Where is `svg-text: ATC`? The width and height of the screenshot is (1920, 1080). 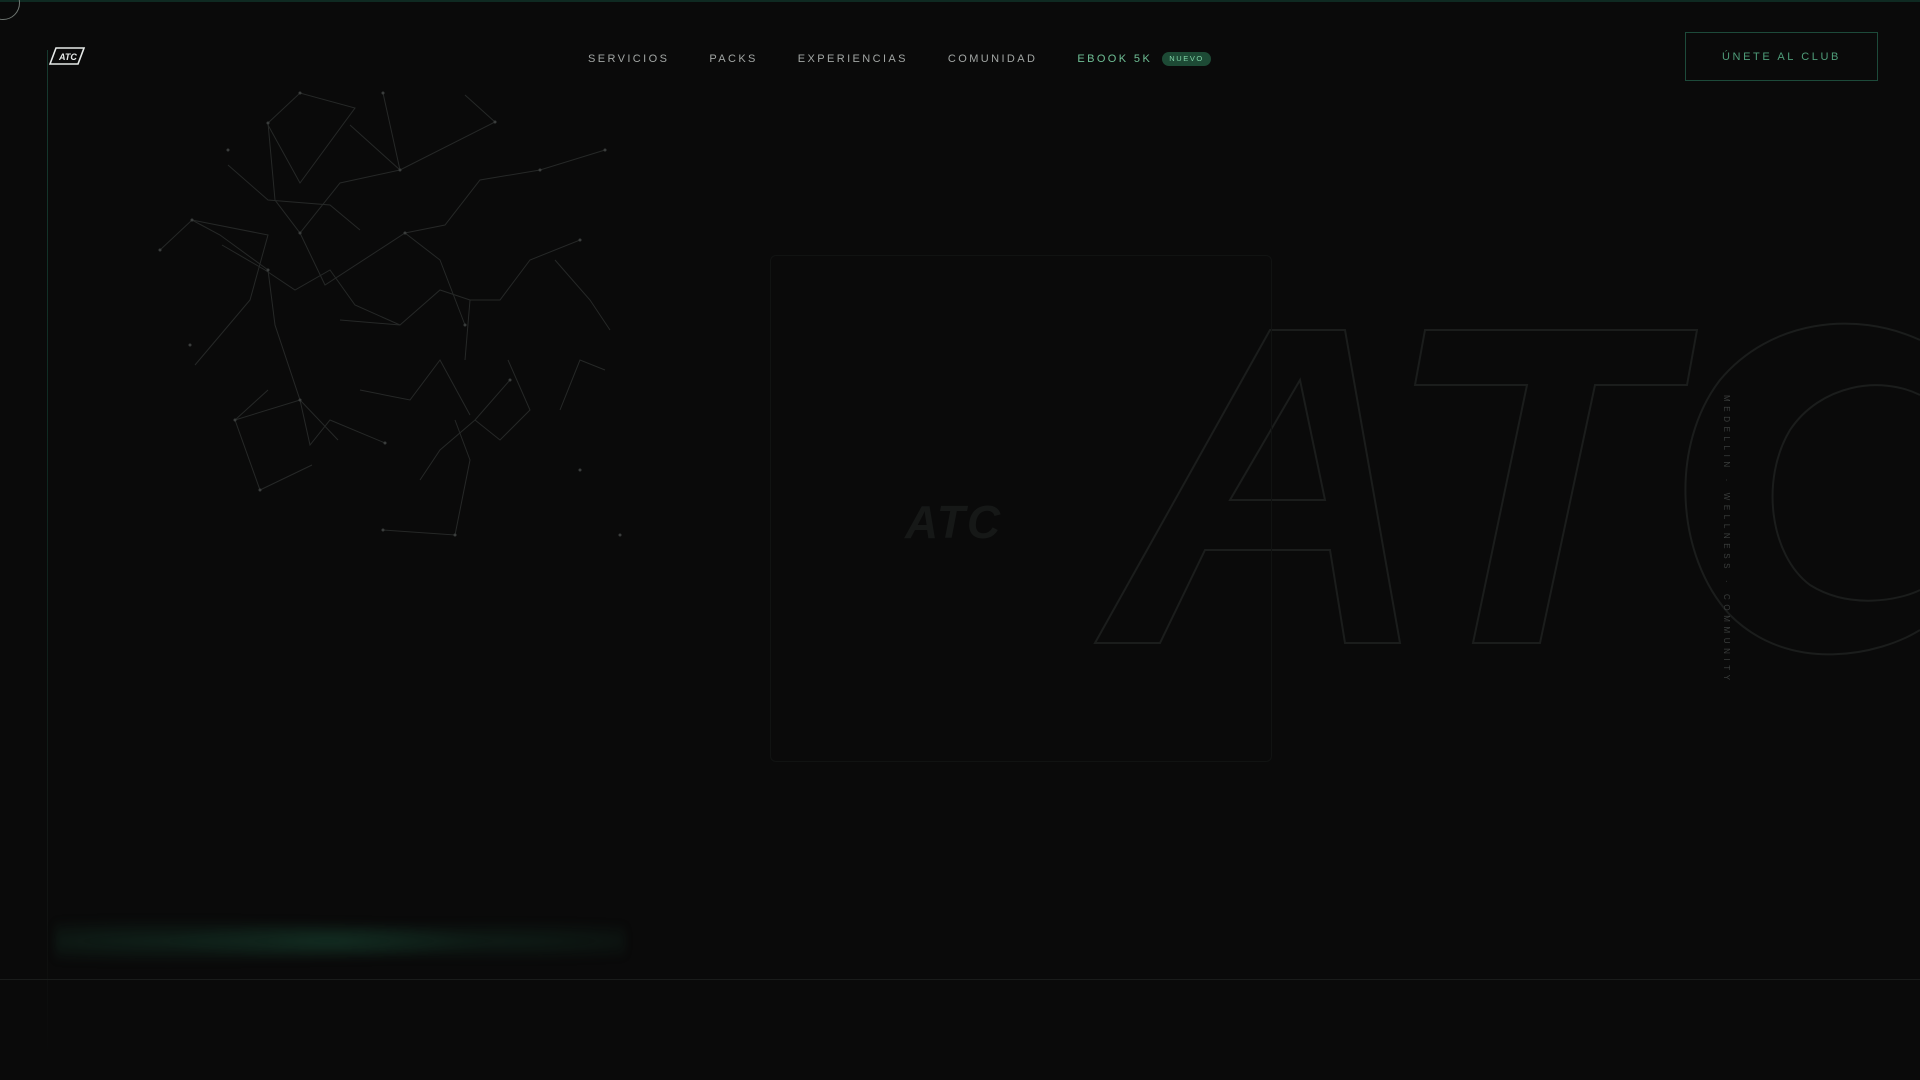
svg-text: ATC is located at coordinates (67, 57).